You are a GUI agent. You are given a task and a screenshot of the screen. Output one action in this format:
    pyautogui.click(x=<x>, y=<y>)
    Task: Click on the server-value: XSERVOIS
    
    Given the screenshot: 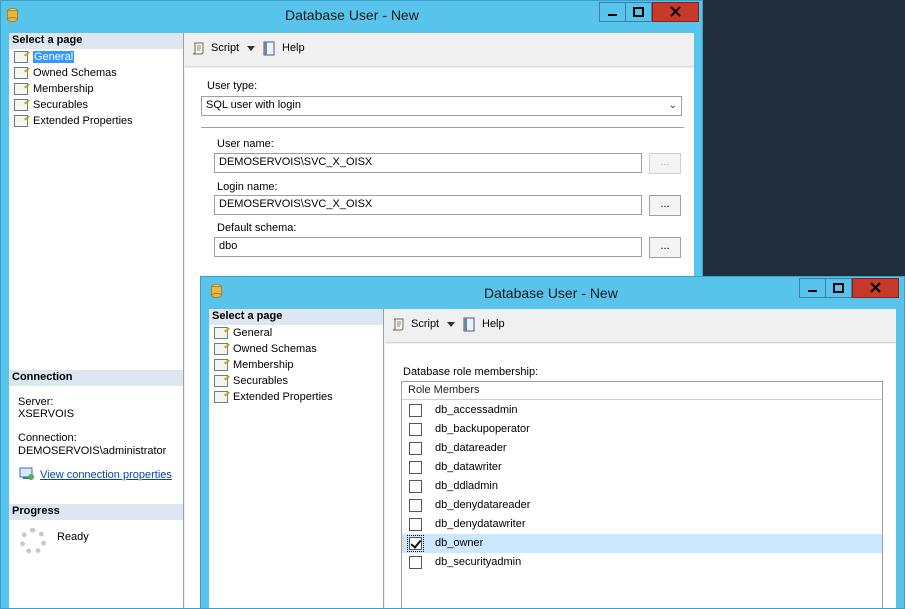 What is the action you would take?
    pyautogui.click(x=46, y=414)
    